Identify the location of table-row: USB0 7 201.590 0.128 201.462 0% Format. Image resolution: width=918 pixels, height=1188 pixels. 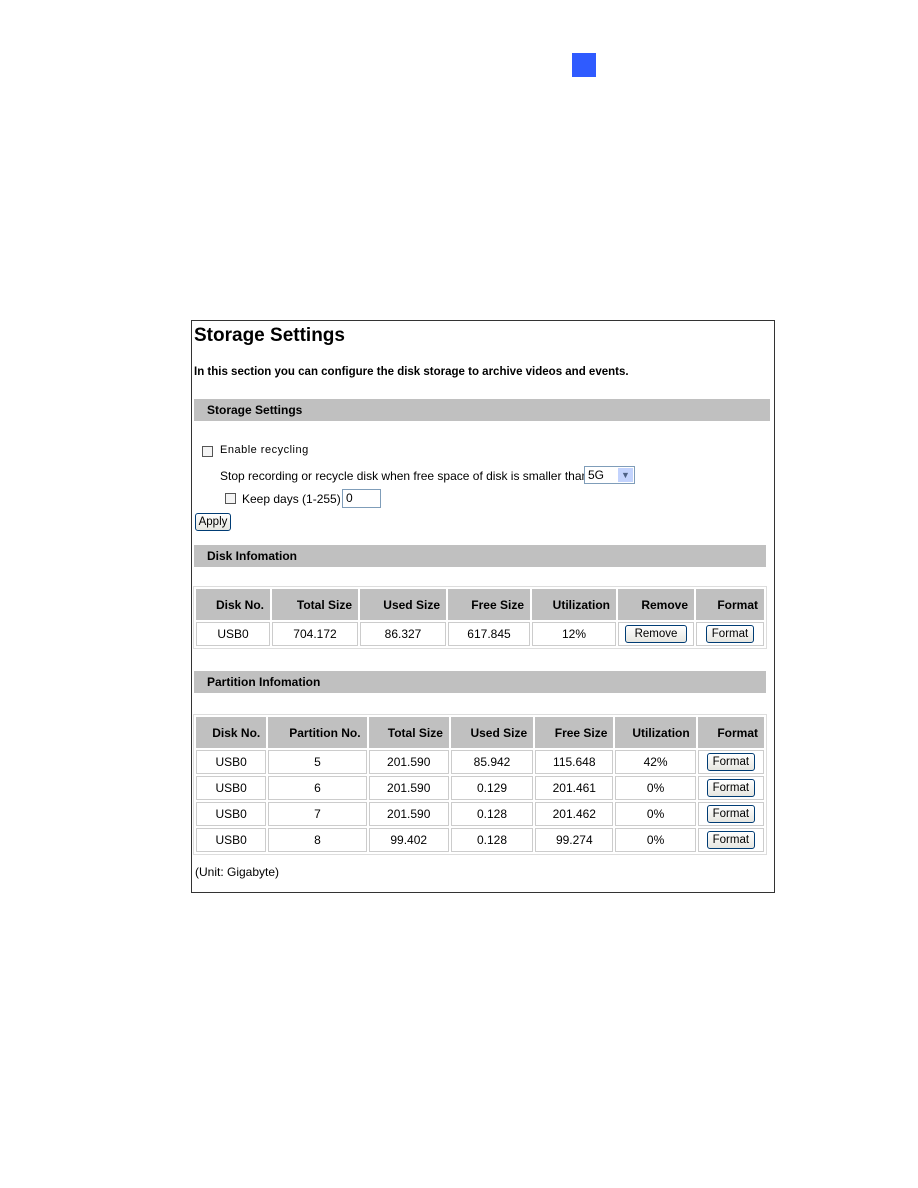
(480, 814).